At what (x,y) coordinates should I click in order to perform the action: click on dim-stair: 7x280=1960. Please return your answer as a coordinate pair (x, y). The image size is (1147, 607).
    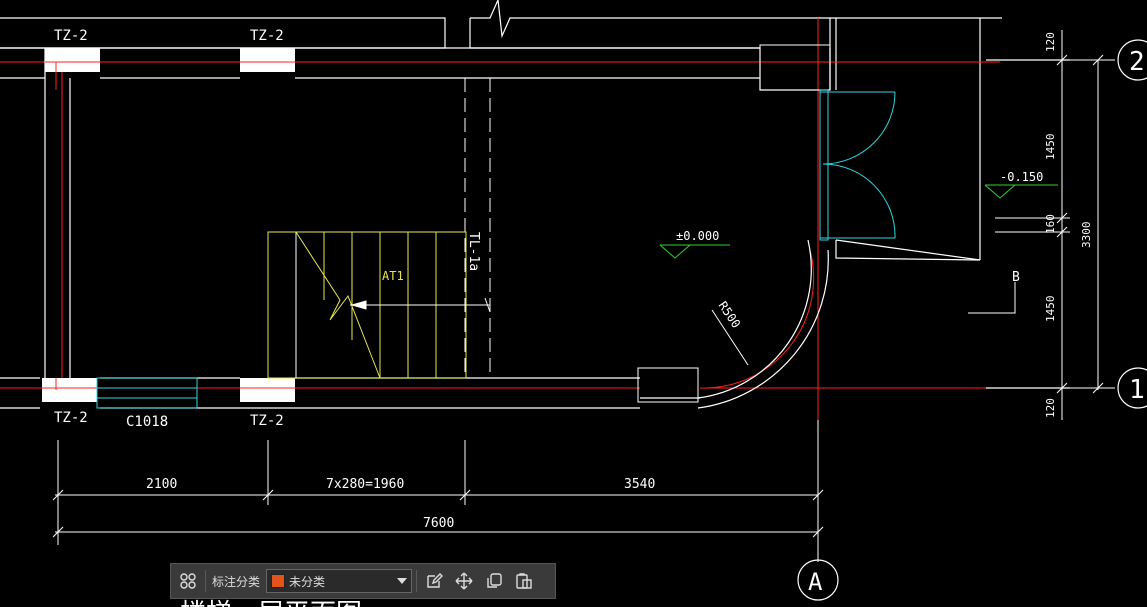
    Looking at the image, I should click on (365, 484).